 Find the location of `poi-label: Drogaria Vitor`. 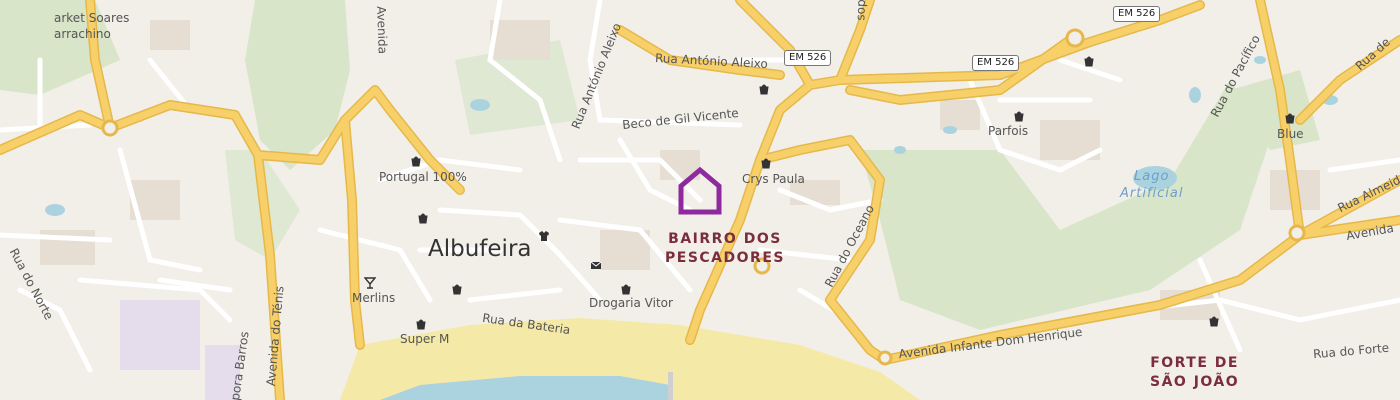

poi-label: Drogaria Vitor is located at coordinates (631, 303).